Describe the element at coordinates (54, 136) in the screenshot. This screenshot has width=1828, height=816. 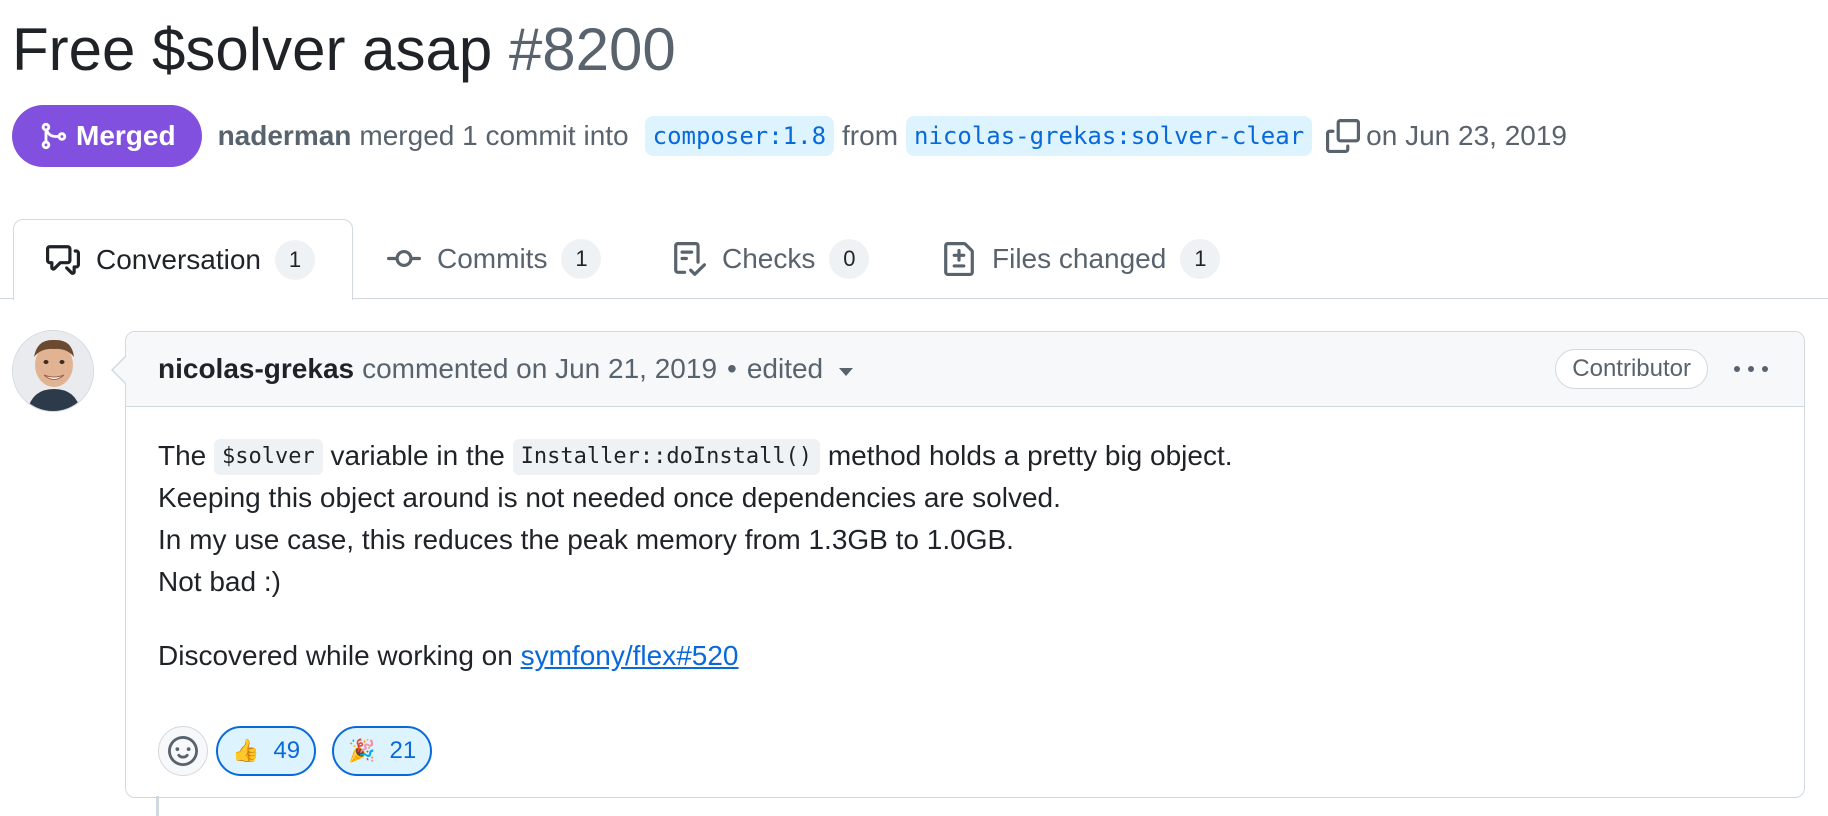
I see `git-merge-icon` at that location.